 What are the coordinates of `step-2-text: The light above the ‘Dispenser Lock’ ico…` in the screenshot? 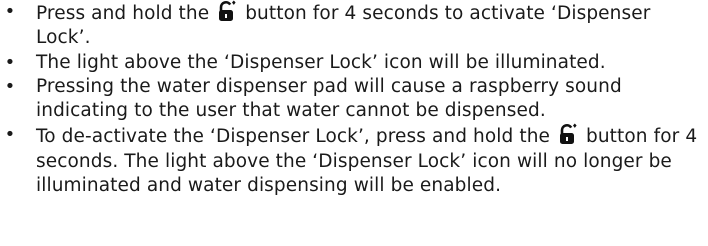 It's located at (321, 62).